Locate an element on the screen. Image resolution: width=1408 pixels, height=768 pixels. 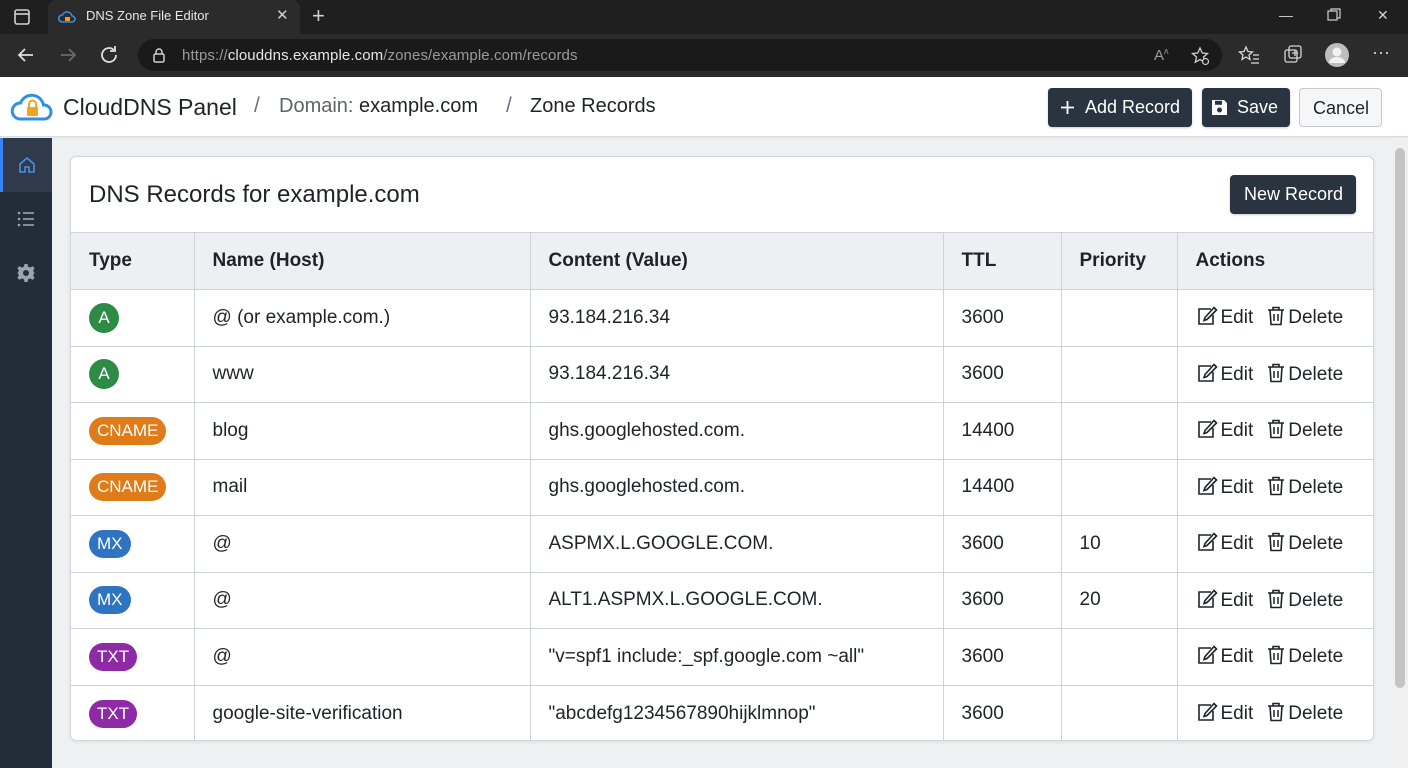
content-cell: "abcdefg1234567890hijklmnop" is located at coordinates (736, 712).